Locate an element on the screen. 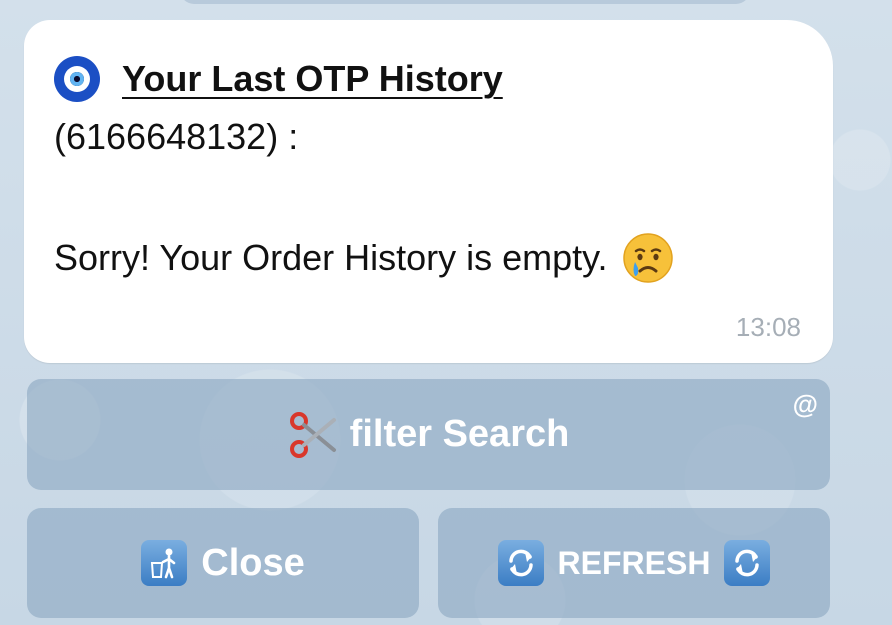  refresh-button: REFRESH is located at coordinates (634, 563).